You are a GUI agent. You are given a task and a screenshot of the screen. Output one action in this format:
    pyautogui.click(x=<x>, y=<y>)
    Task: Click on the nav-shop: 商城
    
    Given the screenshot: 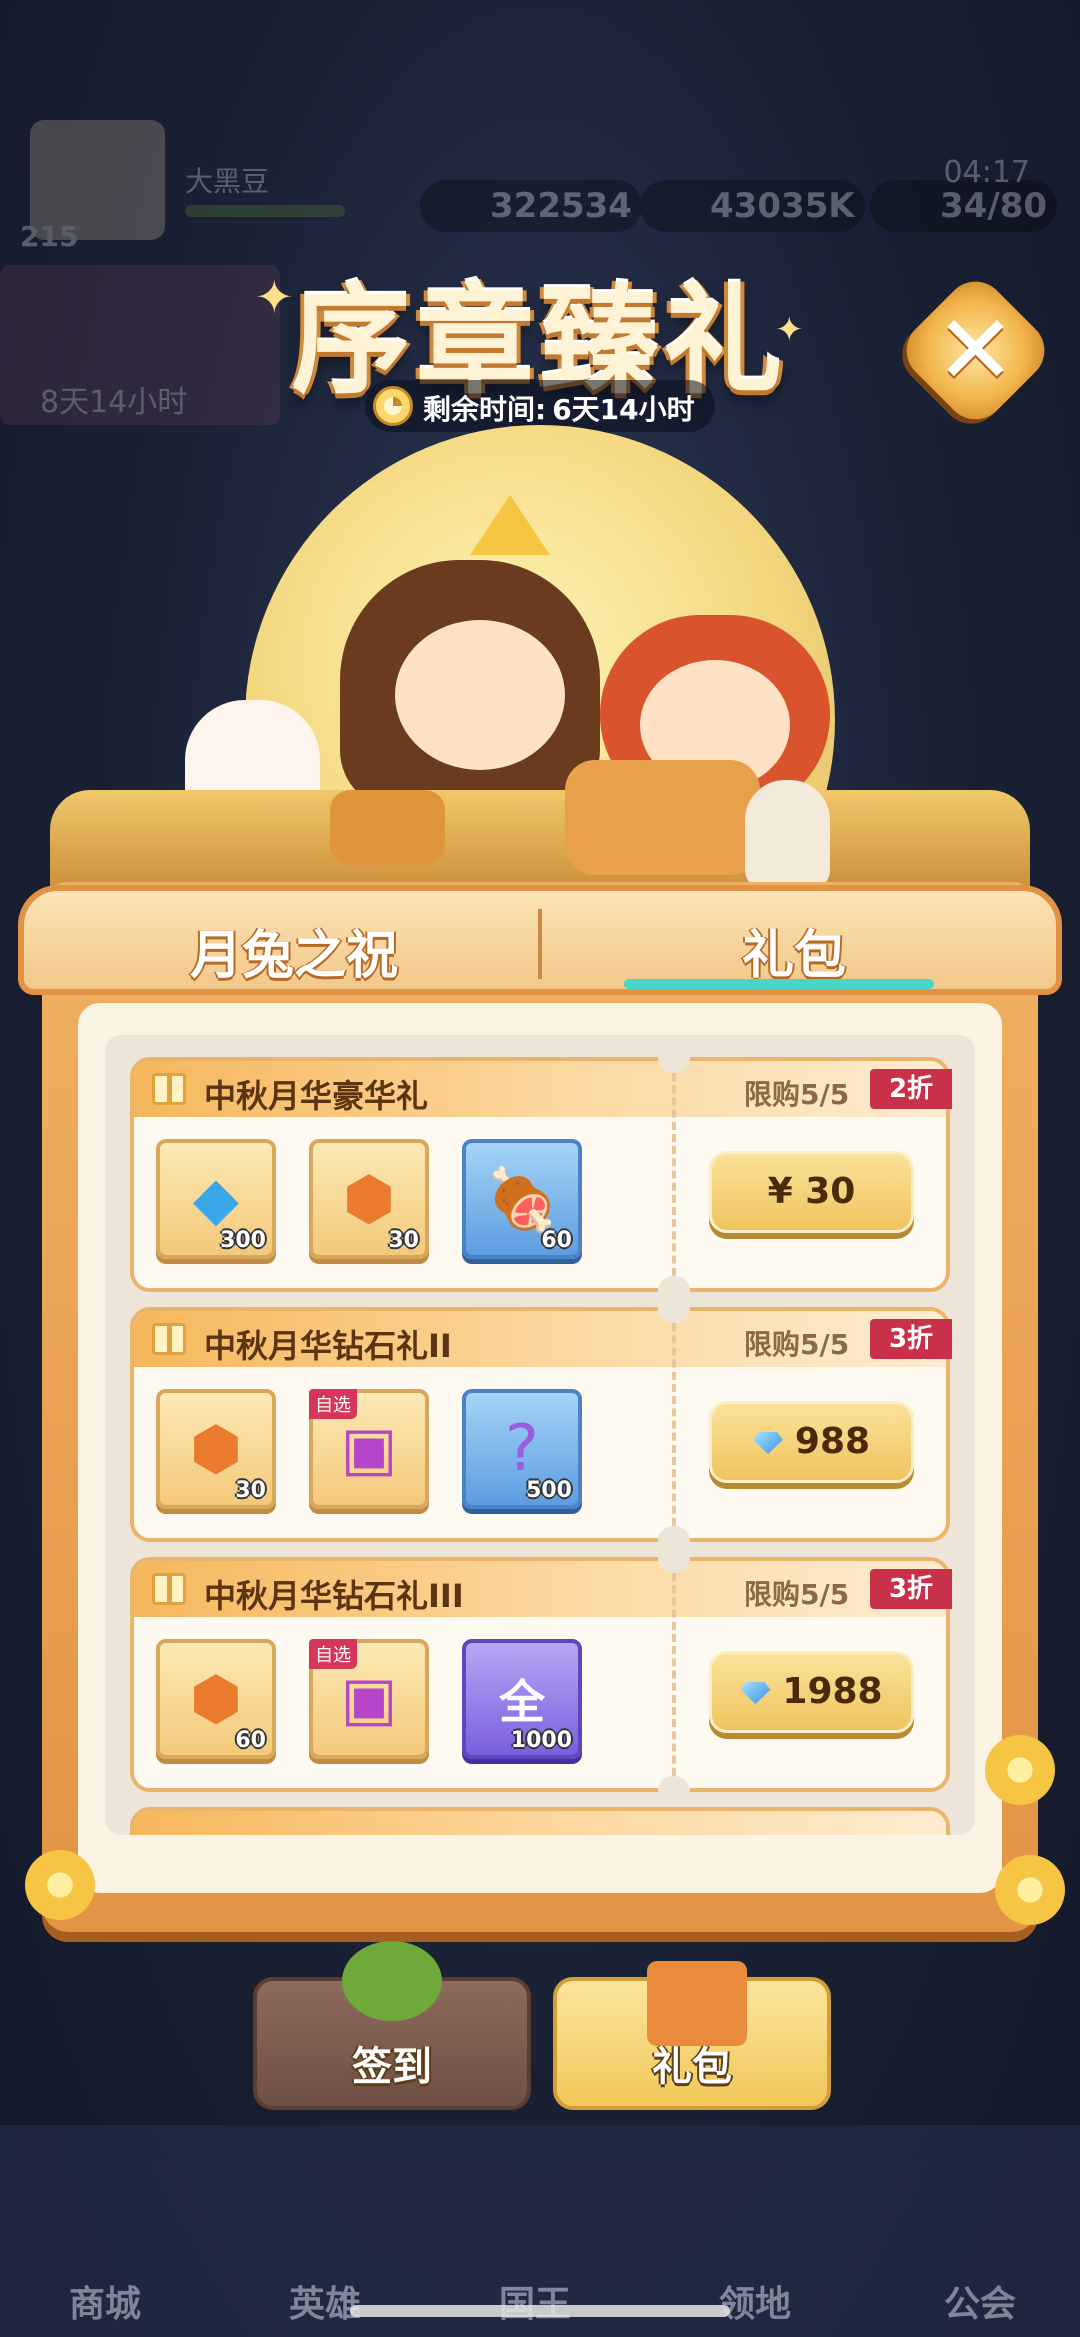 What is the action you would take?
    pyautogui.click(x=104, y=2304)
    